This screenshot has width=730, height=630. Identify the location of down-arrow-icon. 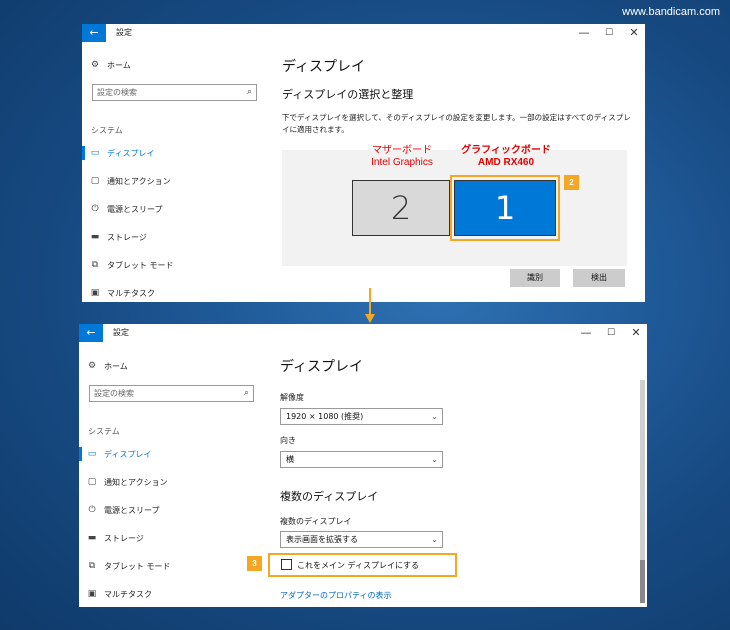
(370, 305).